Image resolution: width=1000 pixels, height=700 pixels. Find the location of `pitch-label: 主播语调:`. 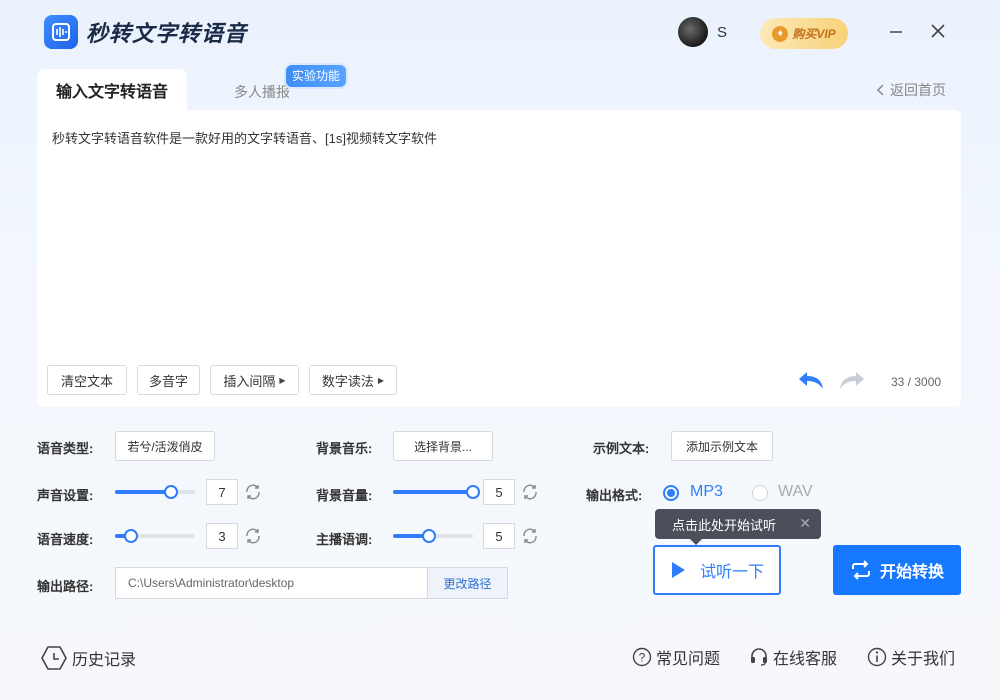

pitch-label: 主播语调: is located at coordinates (344, 538).